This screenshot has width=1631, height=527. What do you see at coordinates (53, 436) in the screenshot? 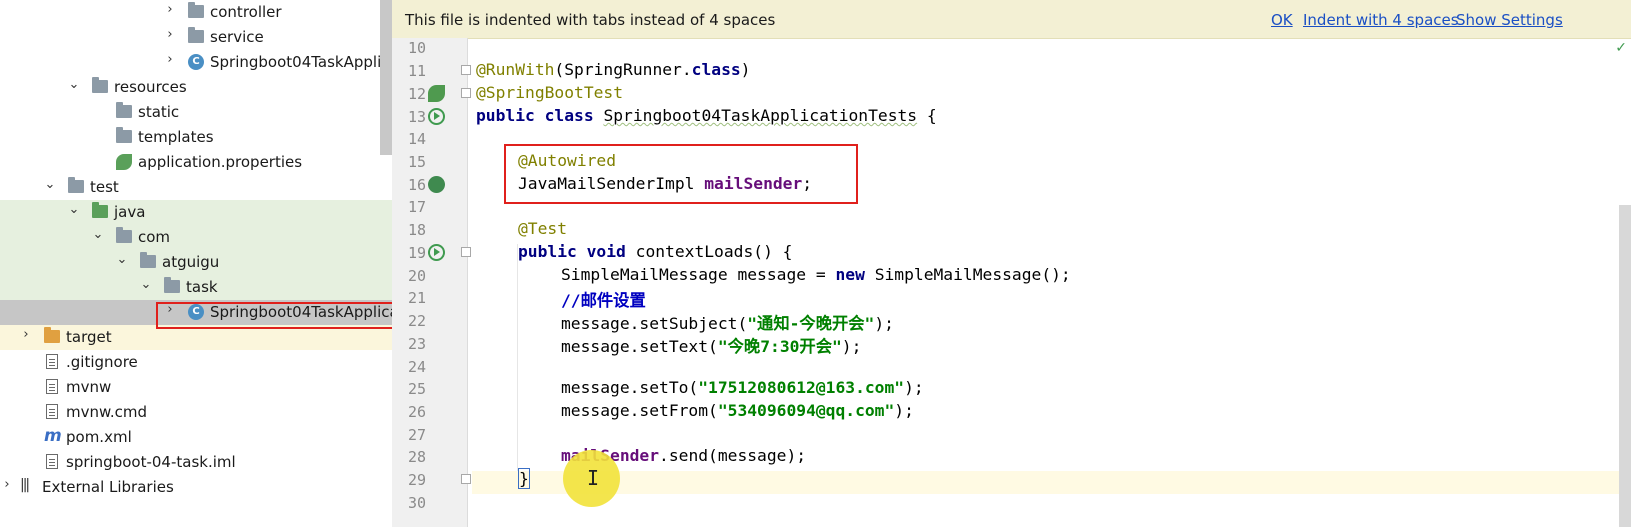
I see `maven-icon: m` at bounding box center [53, 436].